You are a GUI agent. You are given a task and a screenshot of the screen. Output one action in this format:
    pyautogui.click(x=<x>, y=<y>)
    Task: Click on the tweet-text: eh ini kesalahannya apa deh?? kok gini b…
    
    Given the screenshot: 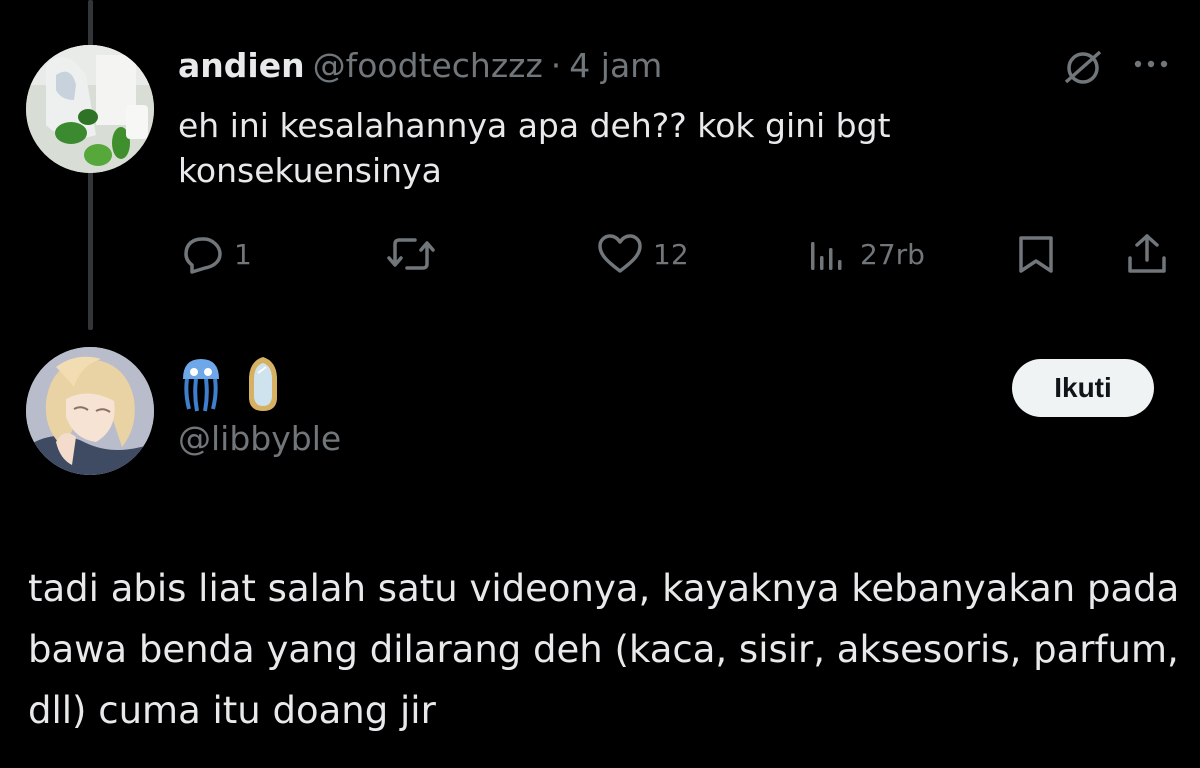 What is the action you would take?
    pyautogui.click(x=534, y=148)
    